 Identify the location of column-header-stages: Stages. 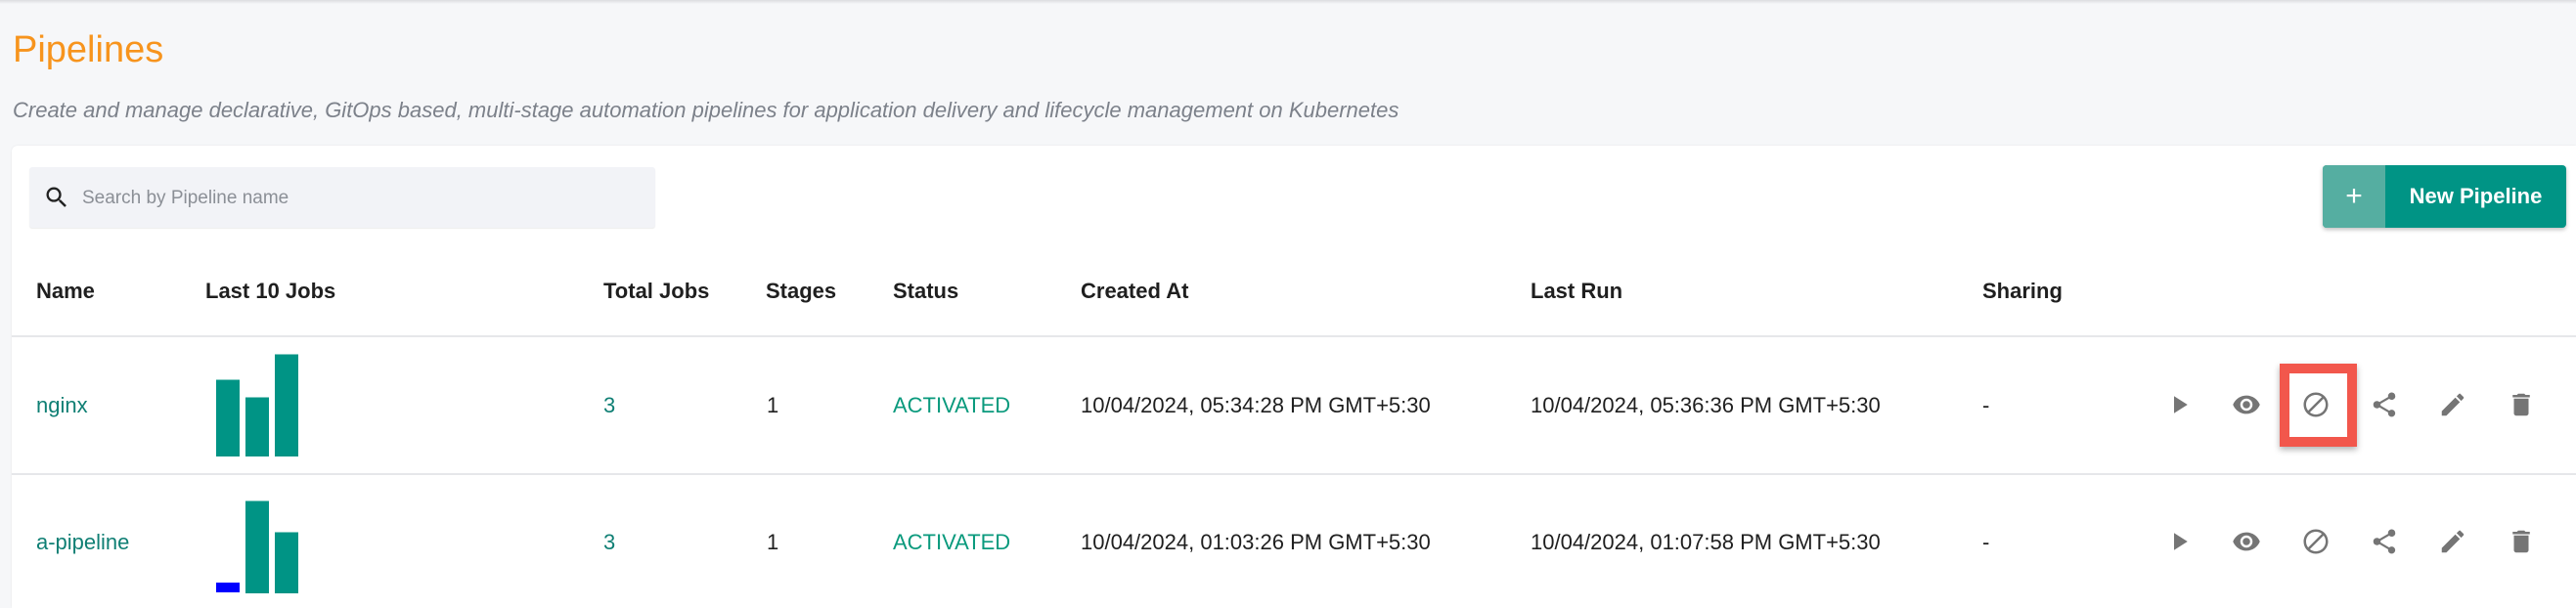
(801, 291).